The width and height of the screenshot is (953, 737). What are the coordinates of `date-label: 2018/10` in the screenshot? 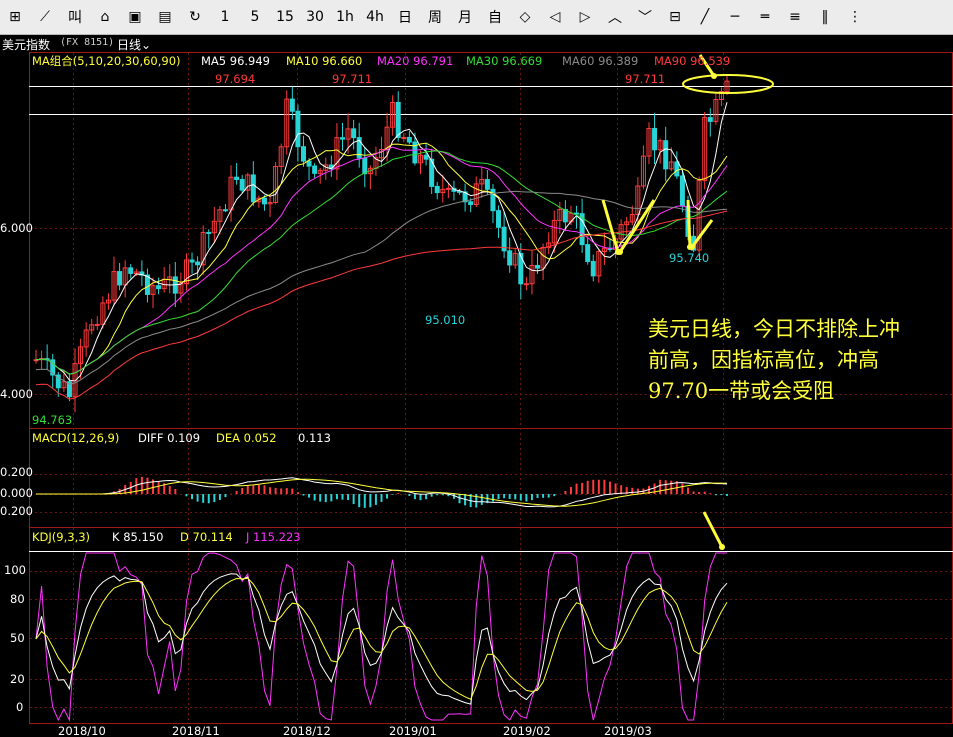 It's located at (82, 730).